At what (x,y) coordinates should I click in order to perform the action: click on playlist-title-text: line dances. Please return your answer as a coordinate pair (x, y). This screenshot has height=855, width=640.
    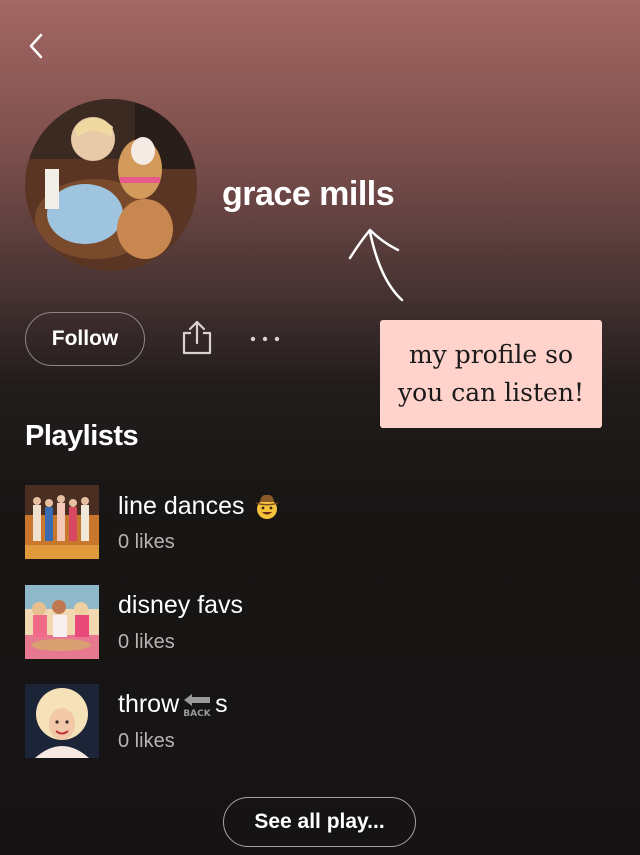
    Looking at the image, I should click on (181, 505).